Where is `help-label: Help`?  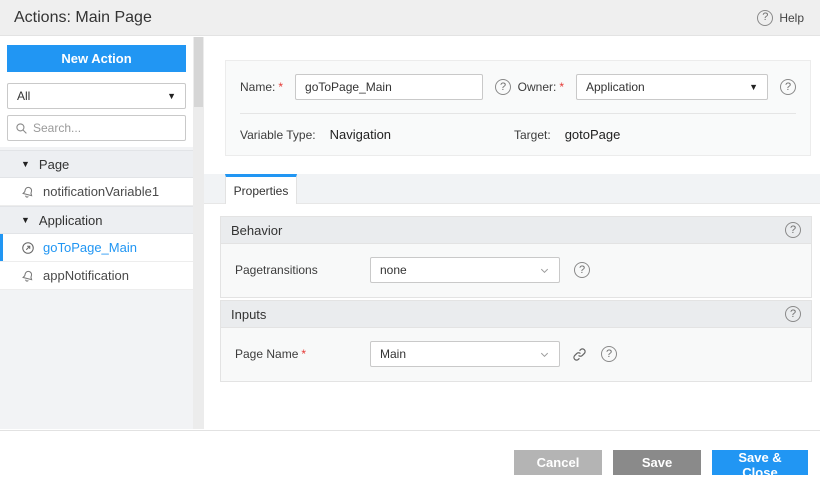 help-label: Help is located at coordinates (791, 17).